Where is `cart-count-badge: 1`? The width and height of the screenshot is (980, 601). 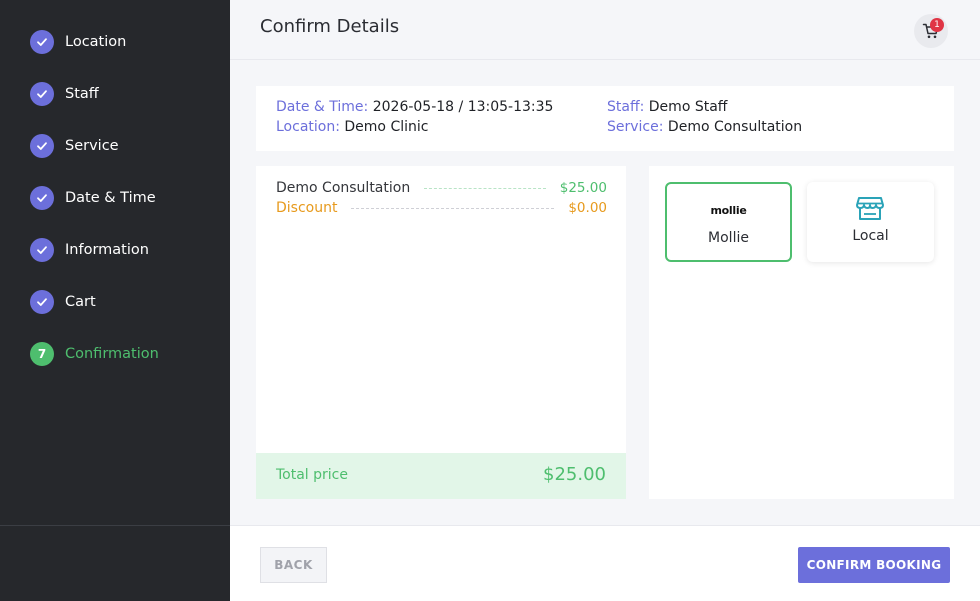
cart-count-badge: 1 is located at coordinates (937, 25).